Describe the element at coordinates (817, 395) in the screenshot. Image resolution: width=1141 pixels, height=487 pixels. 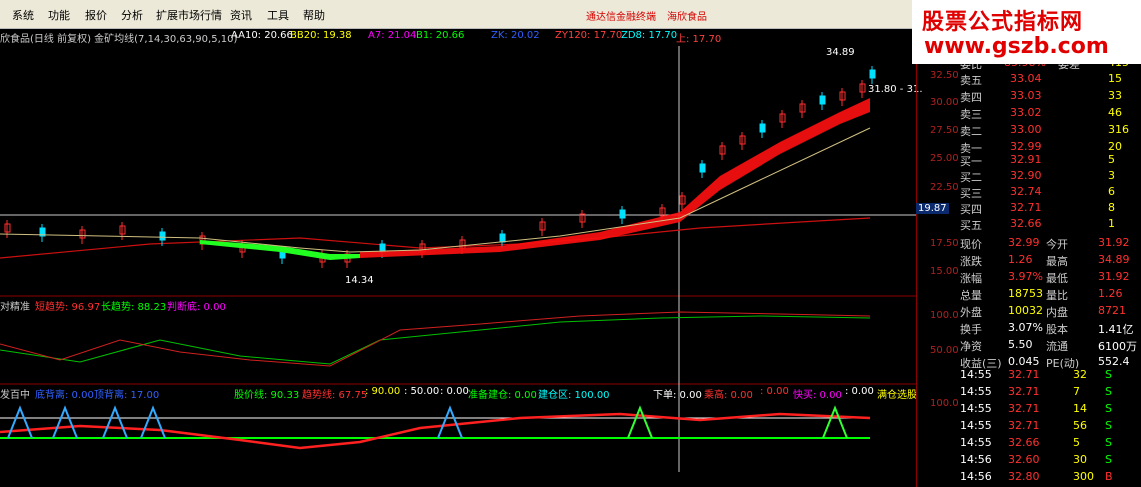
I see `quick-buy-value: 快买: 0.00` at that location.